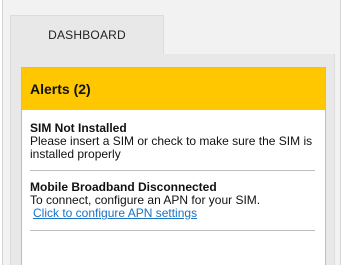 Image resolution: width=343 pixels, height=265 pixels. I want to click on configure-apn-link: Click to configure APN settings, so click(115, 213).